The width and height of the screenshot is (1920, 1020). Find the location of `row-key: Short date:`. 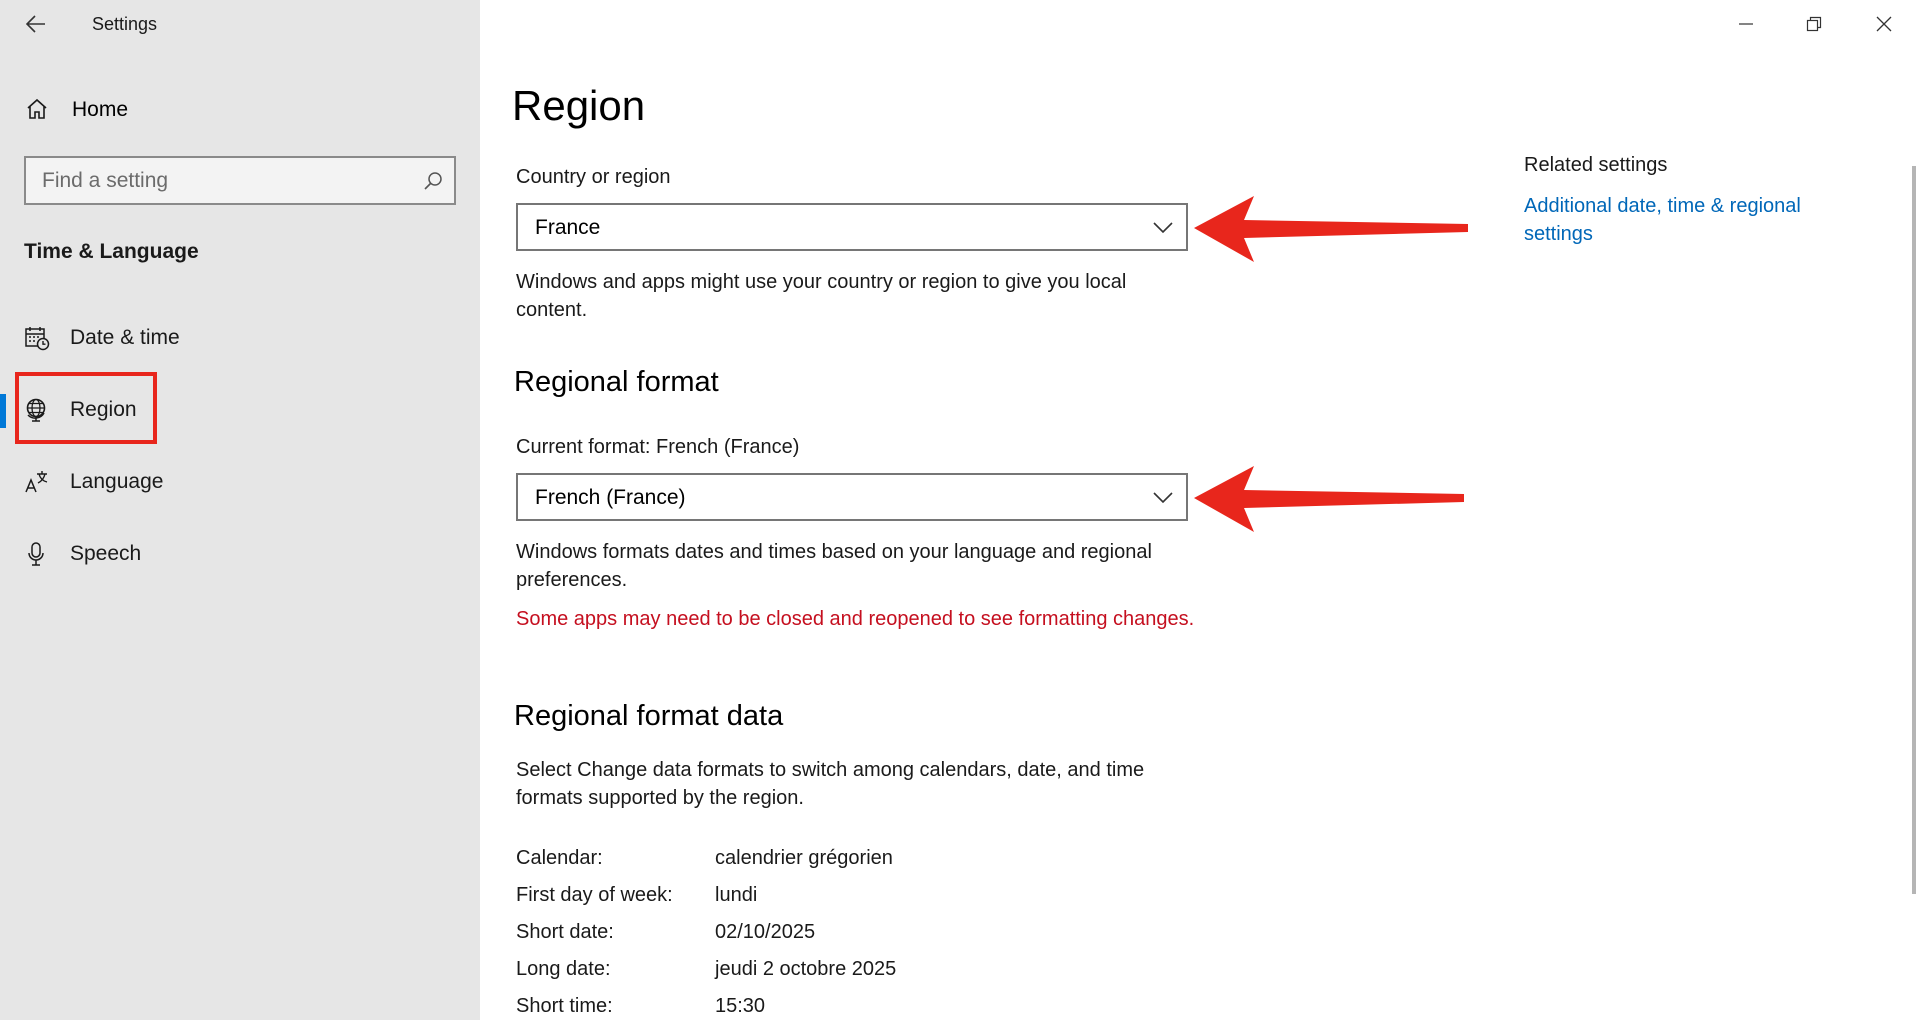

row-key: Short date: is located at coordinates (565, 932).